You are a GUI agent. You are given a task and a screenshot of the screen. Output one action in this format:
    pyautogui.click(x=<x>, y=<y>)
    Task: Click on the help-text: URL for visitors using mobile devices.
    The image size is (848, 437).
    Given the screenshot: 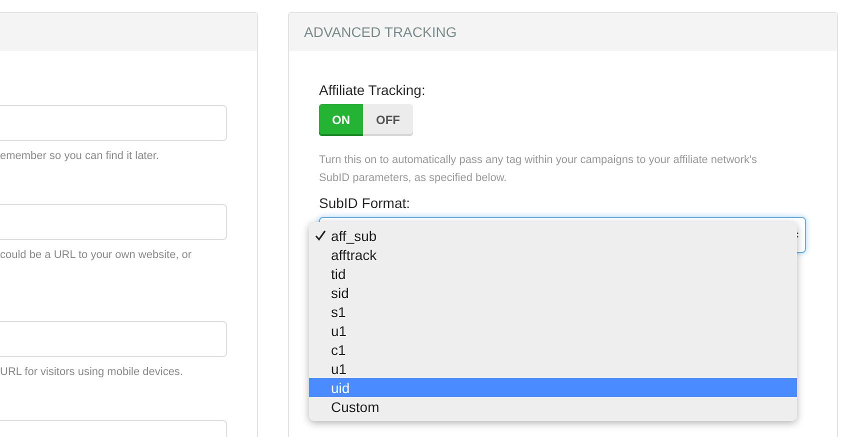 What is the action you would take?
    pyautogui.click(x=92, y=372)
    